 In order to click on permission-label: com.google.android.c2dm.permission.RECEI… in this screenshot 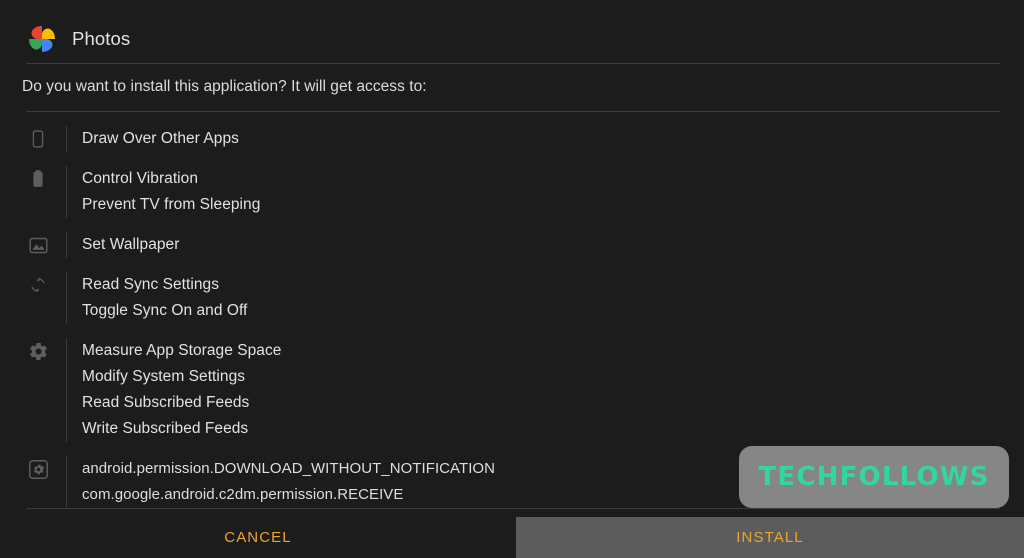, I will do `click(243, 494)`.